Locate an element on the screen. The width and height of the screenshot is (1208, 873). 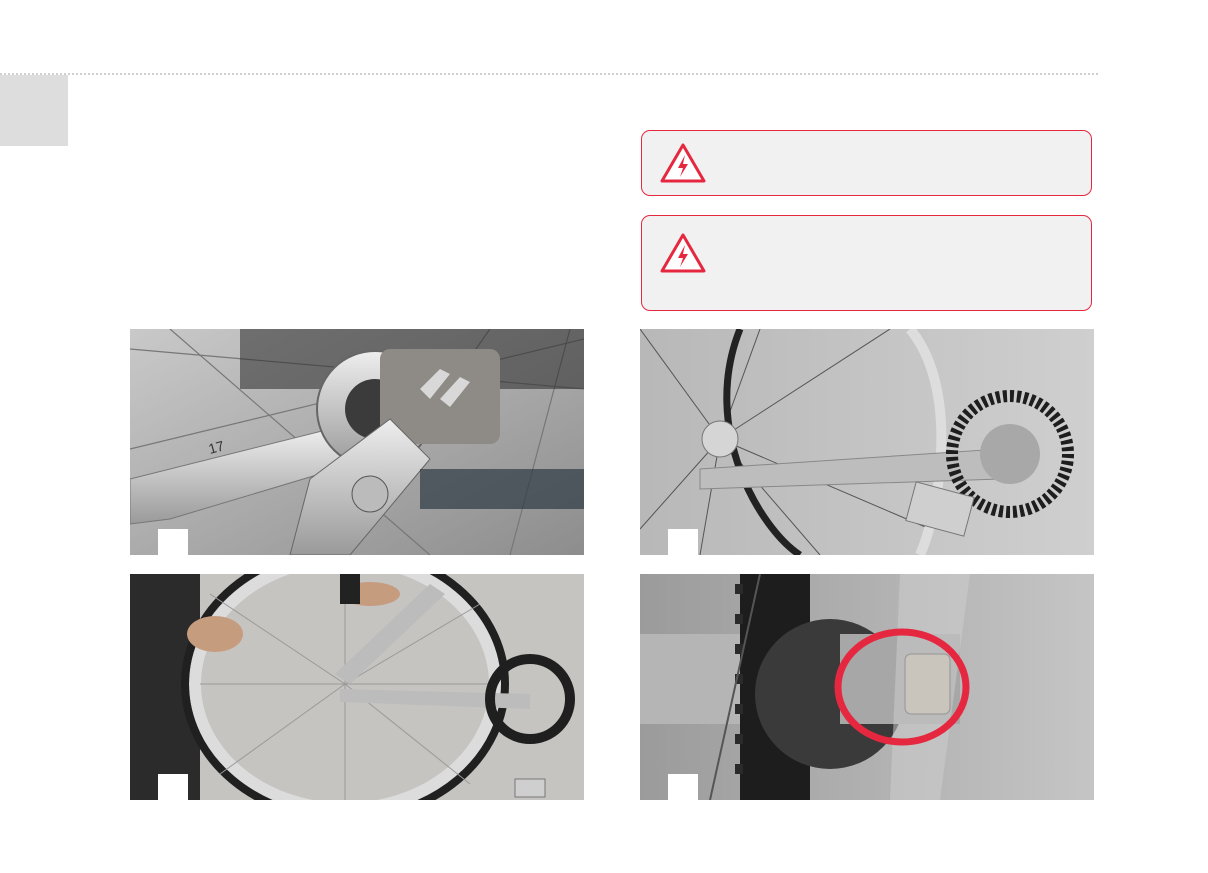
photo-rear-wheel-belt-image is located at coordinates (867, 442).